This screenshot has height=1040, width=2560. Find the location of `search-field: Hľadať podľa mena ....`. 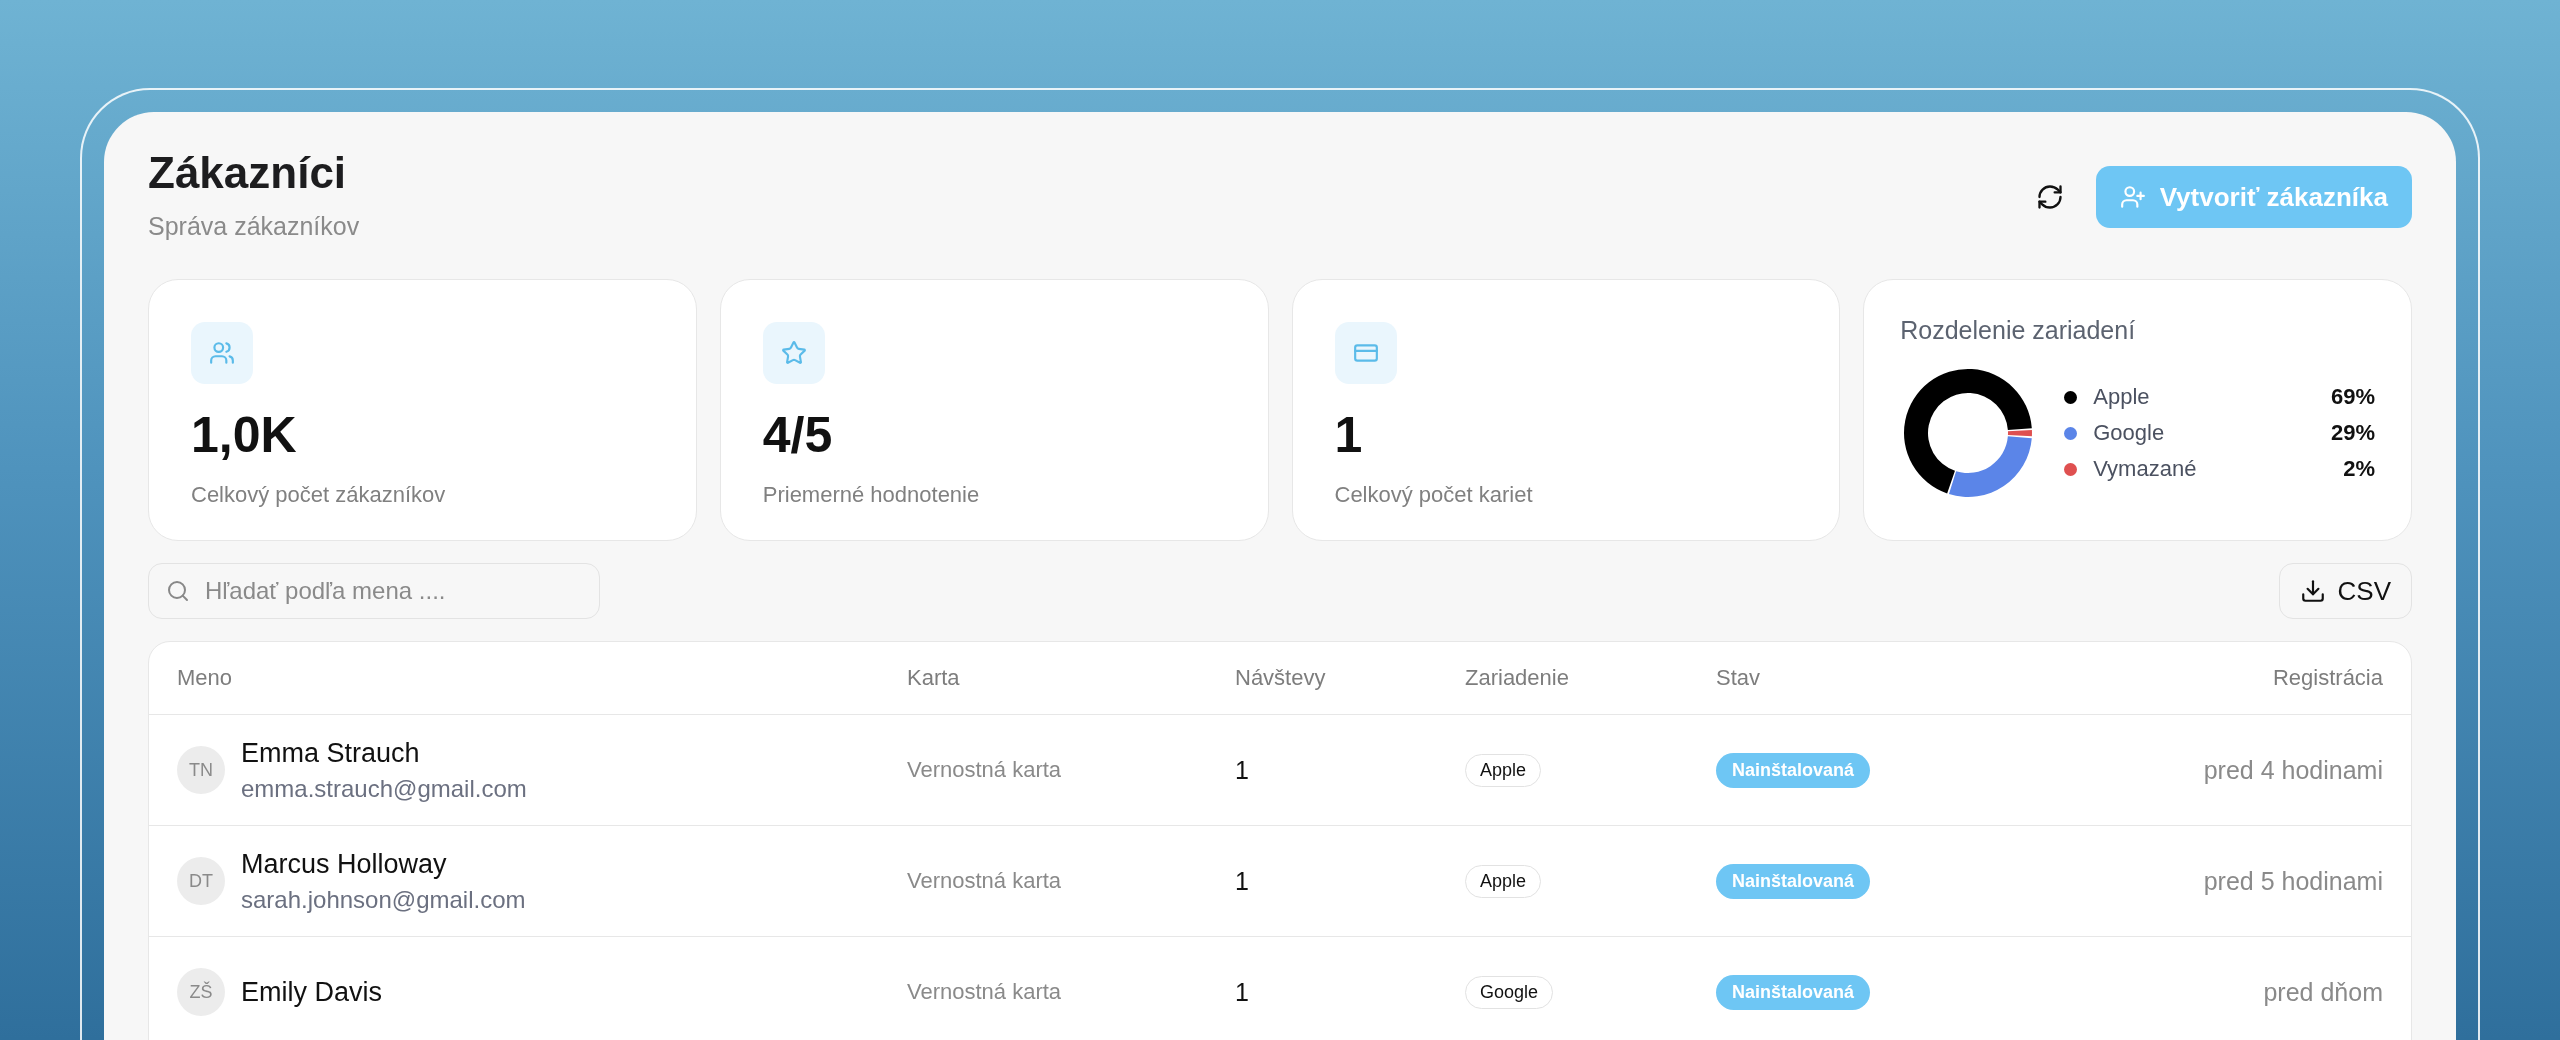

search-field: Hľadať podľa mena .... is located at coordinates (374, 591).